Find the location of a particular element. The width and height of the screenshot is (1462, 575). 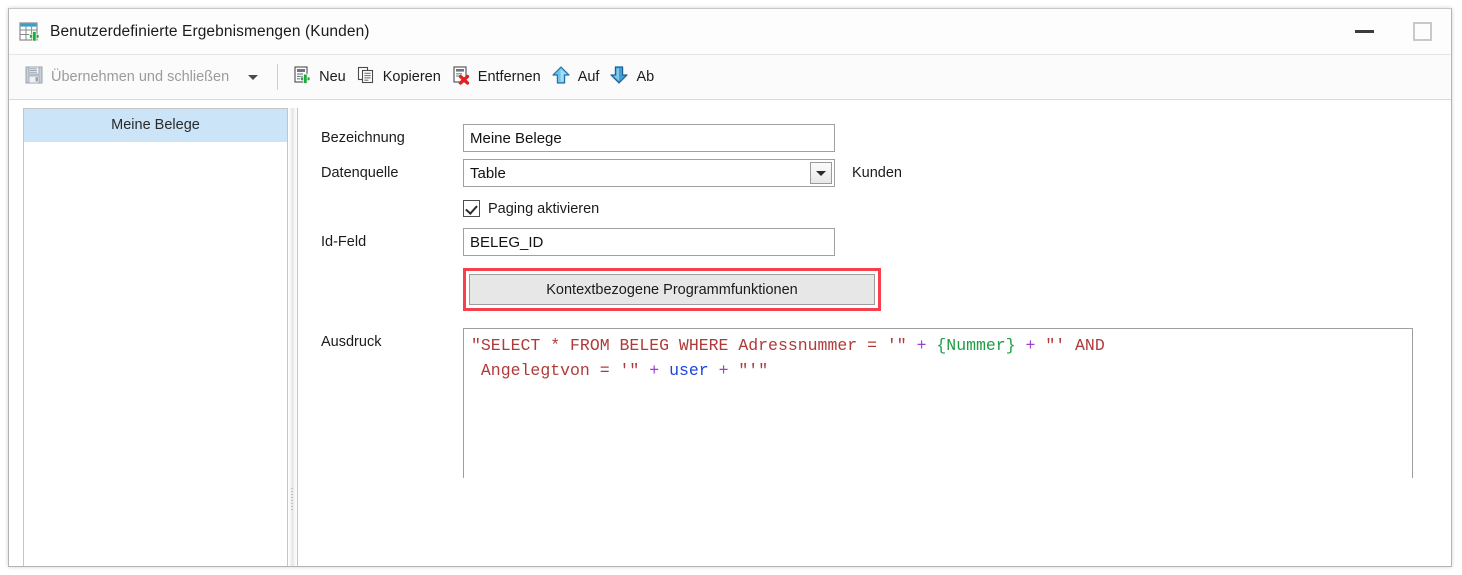

save-icon is located at coordinates (34, 77).